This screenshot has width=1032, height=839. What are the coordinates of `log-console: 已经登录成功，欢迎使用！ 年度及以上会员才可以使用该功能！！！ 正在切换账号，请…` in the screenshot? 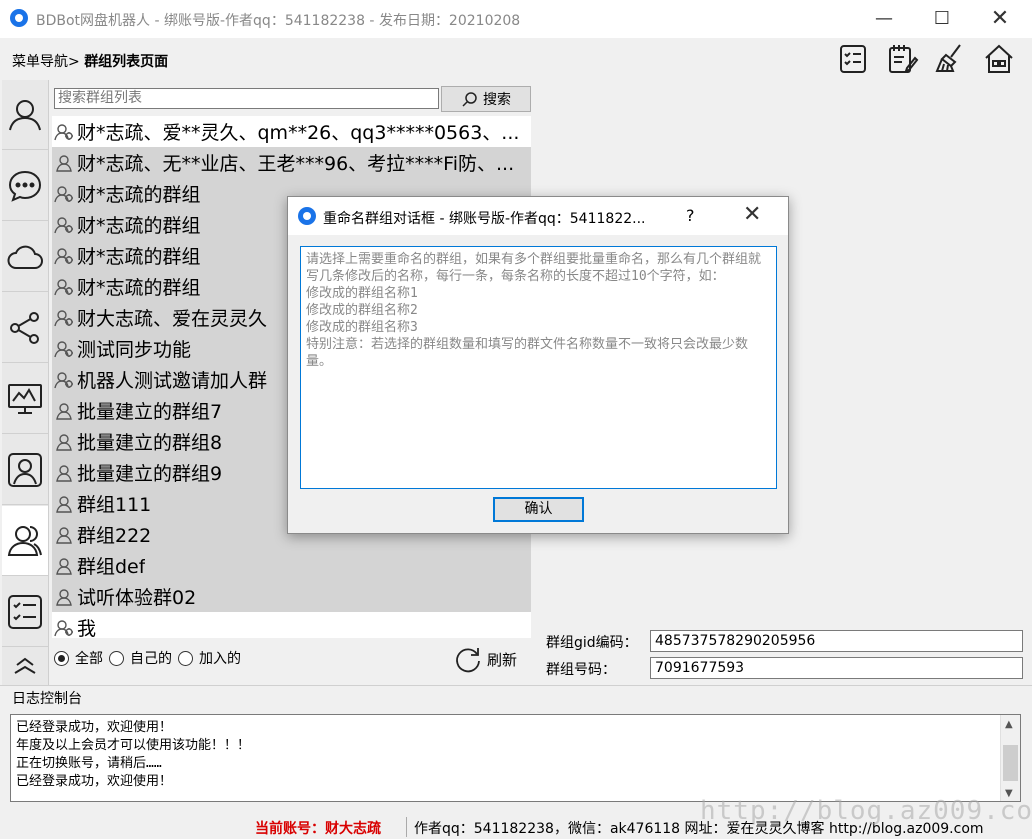 It's located at (515, 758).